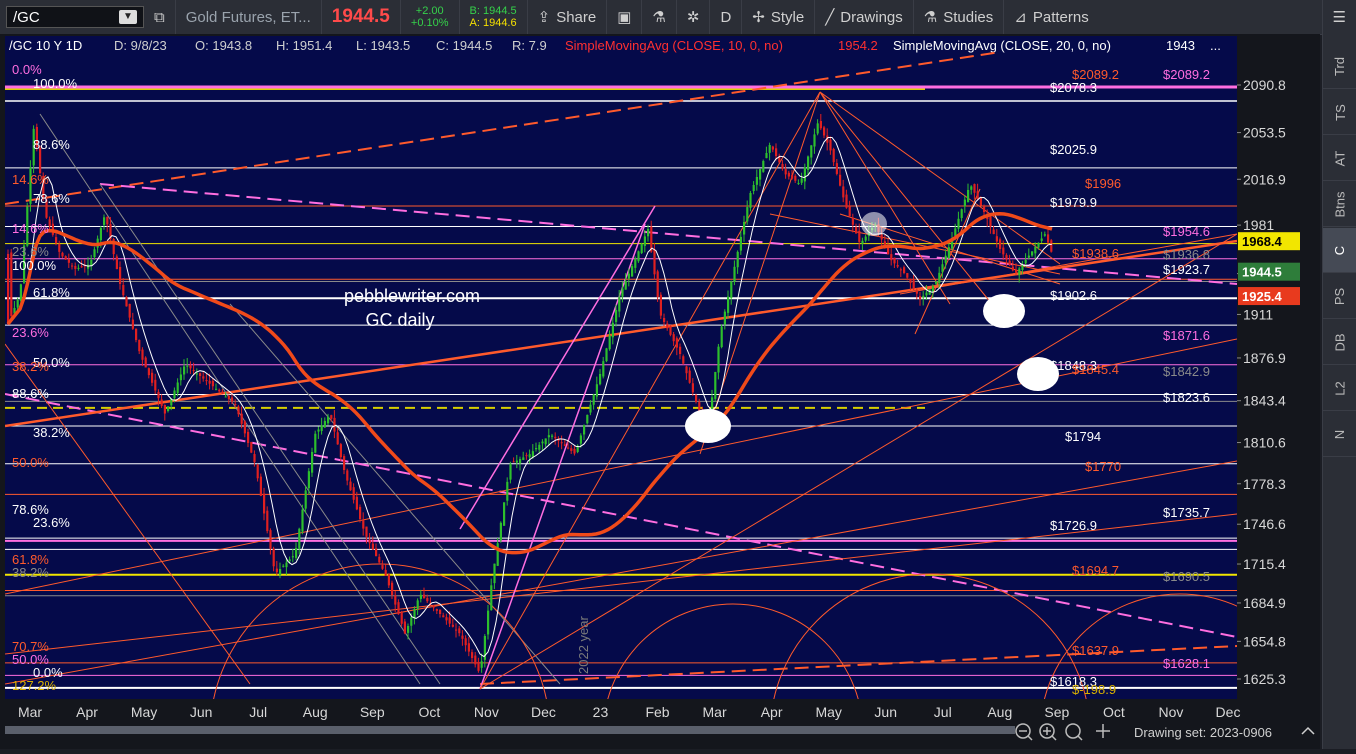  I want to click on sidebar-tab-at: AT, so click(1339, 158).